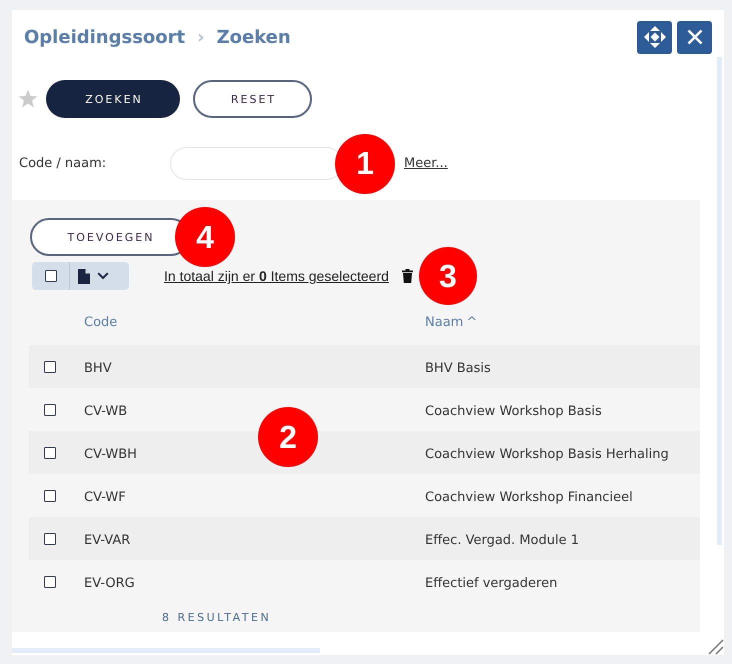  I want to click on table-cell: Coachview Workshop Basis Herhaling, so click(547, 454).